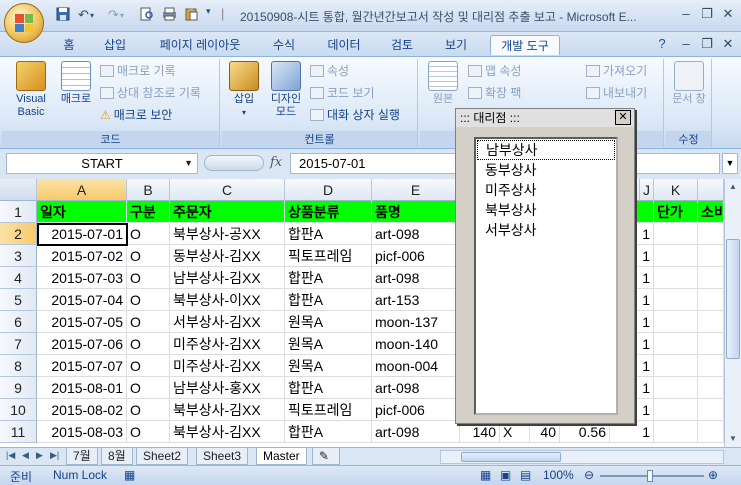 Image resolution: width=741 pixels, height=485 pixels. Describe the element at coordinates (546, 230) in the screenshot. I see `listbox-item: 서부상사` at that location.